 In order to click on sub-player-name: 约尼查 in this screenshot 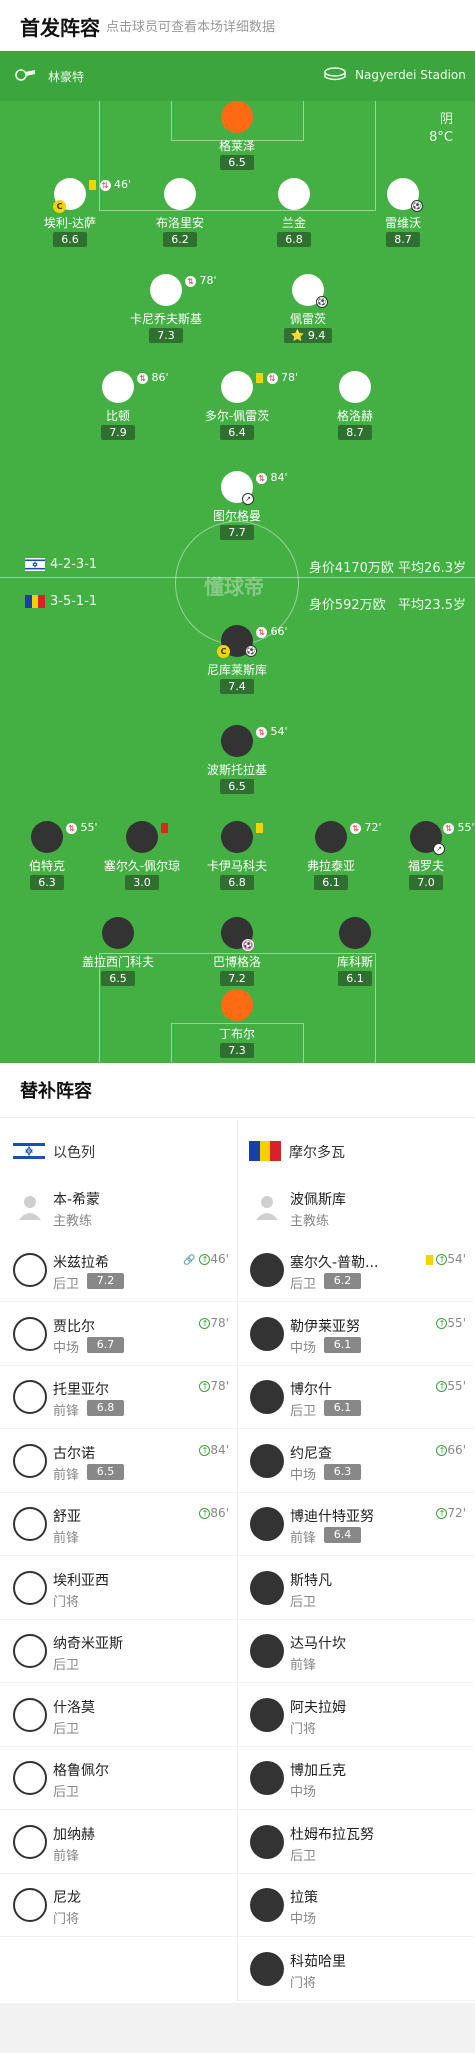, I will do `click(311, 1453)`.